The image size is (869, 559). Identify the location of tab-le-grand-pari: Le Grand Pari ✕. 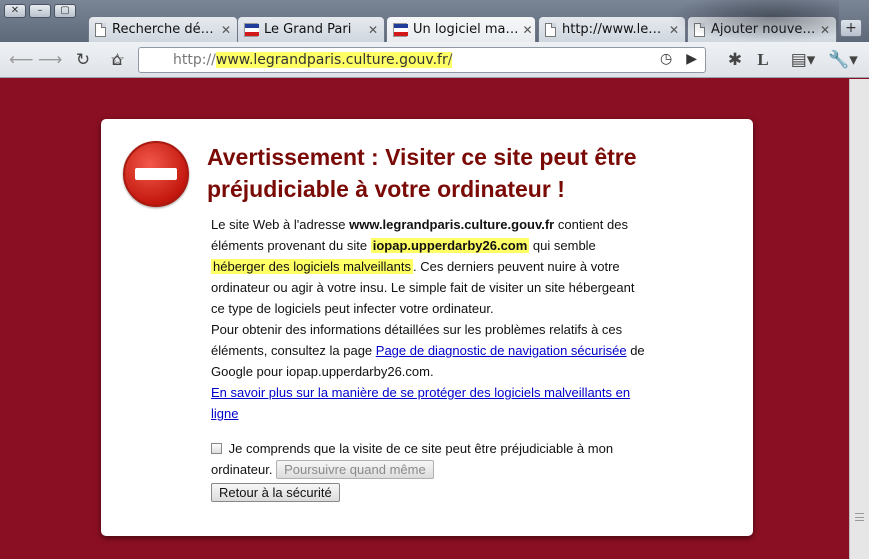
(311, 29).